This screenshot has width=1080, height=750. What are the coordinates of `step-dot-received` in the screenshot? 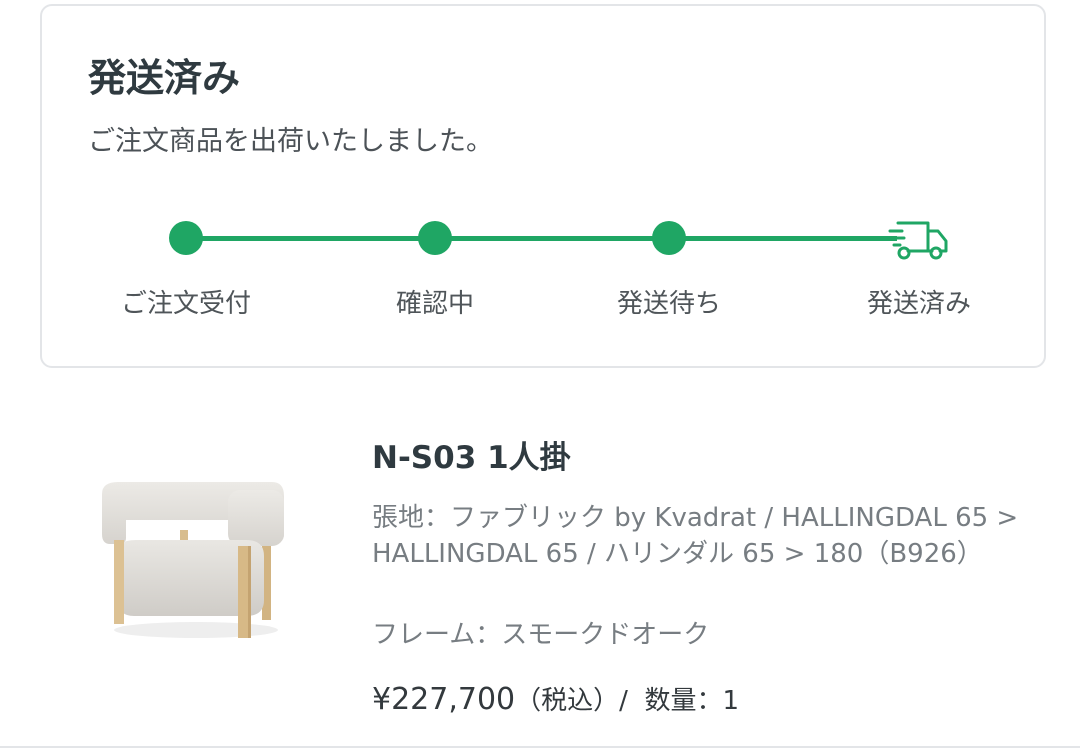 It's located at (186, 238).